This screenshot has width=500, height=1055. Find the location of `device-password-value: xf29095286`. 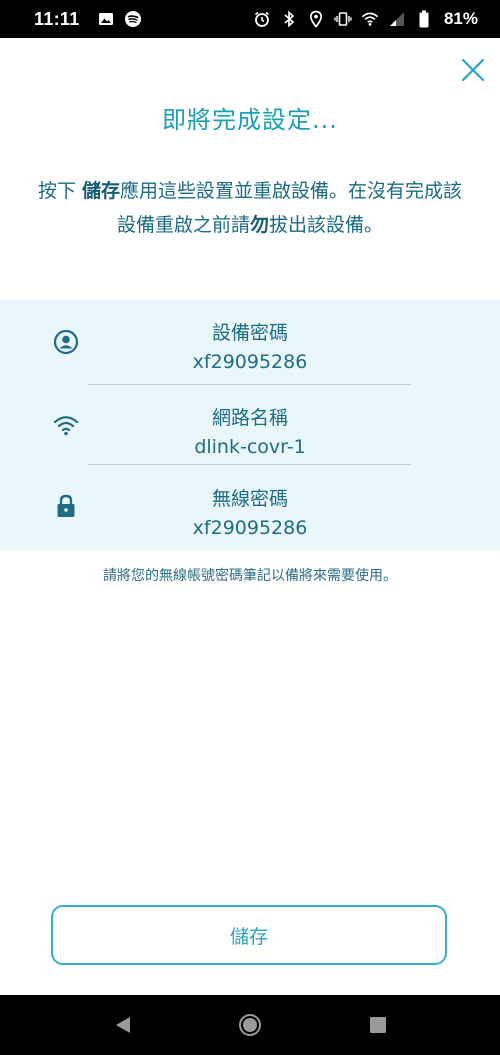

device-password-value: xf29095286 is located at coordinates (250, 362).